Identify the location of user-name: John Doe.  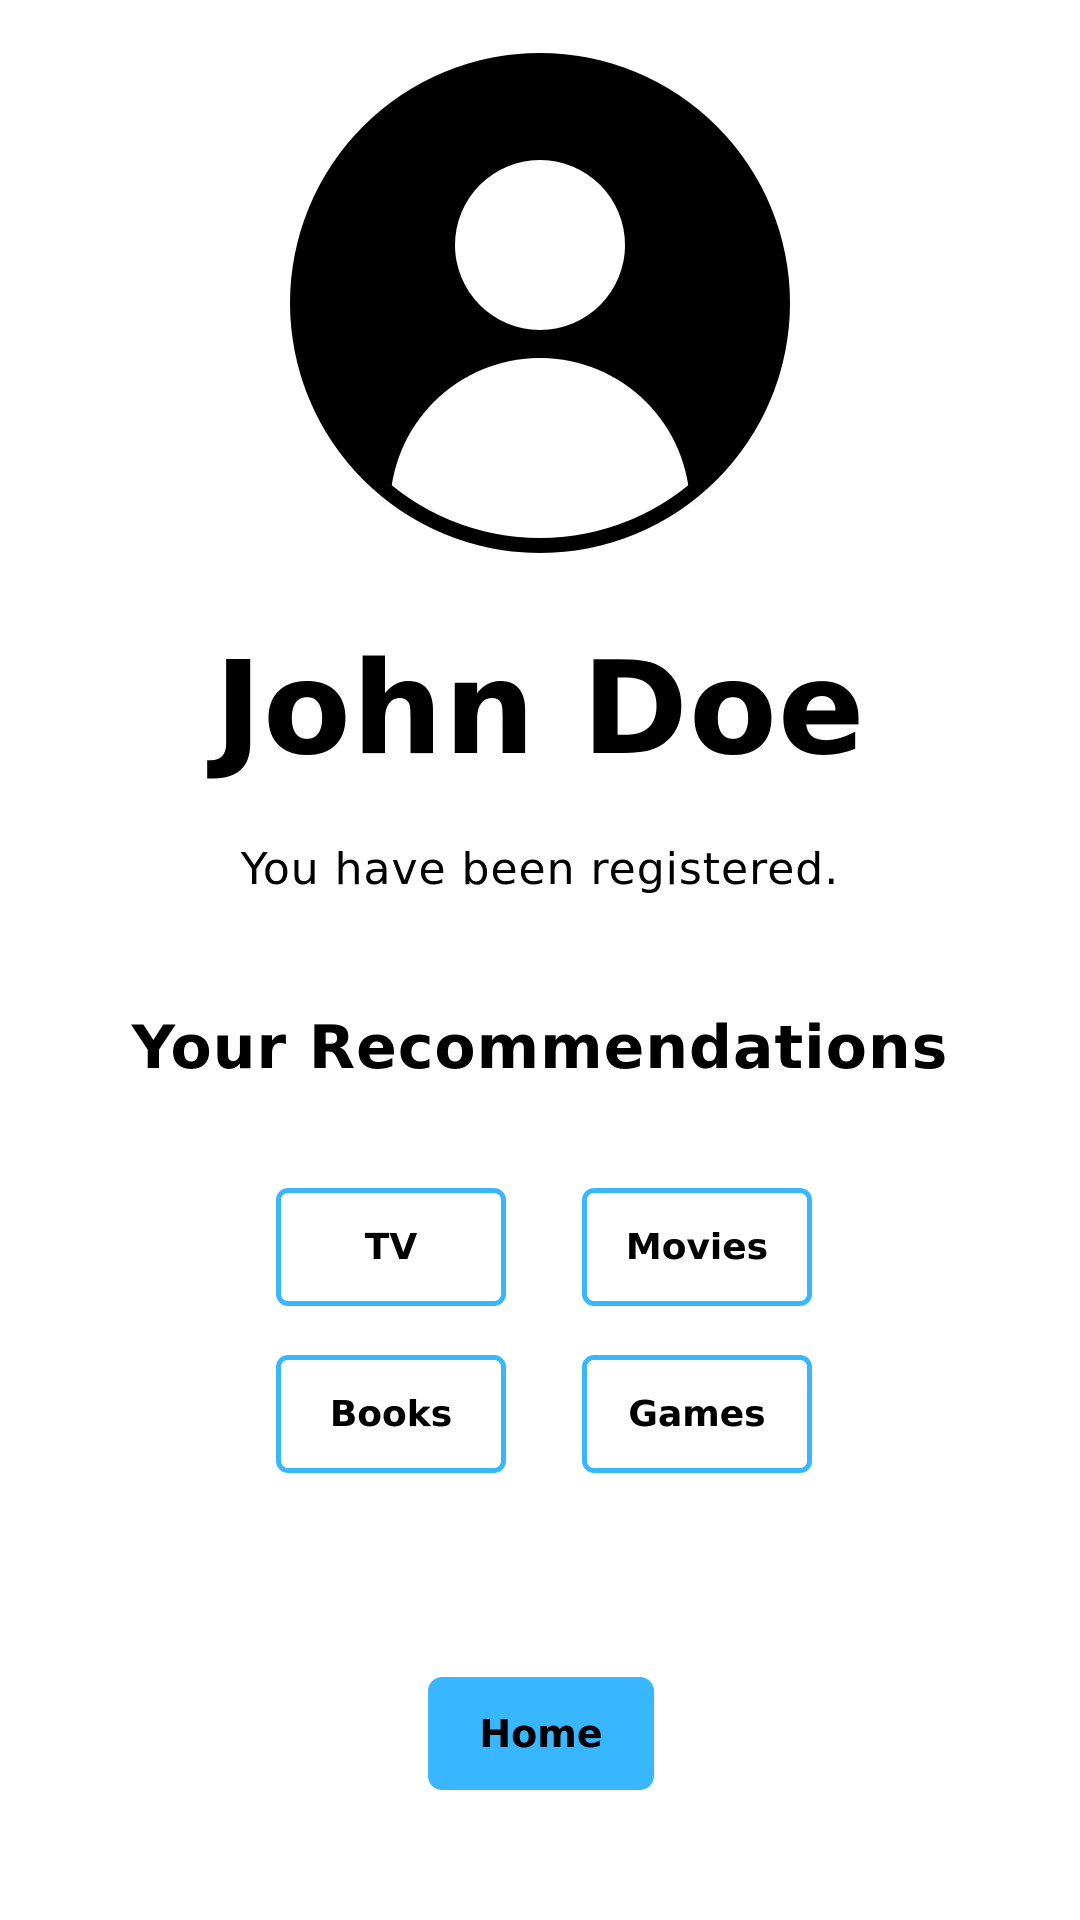
(540, 709).